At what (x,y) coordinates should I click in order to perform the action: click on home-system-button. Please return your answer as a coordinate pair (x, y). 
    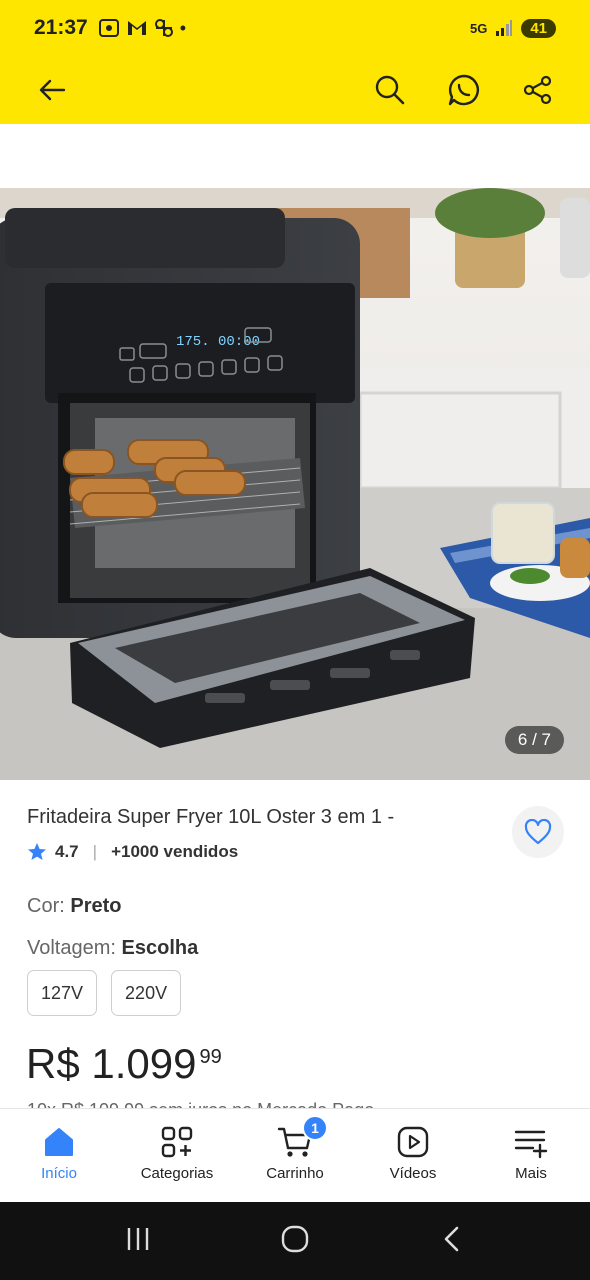
    Looking at the image, I should click on (295, 1241).